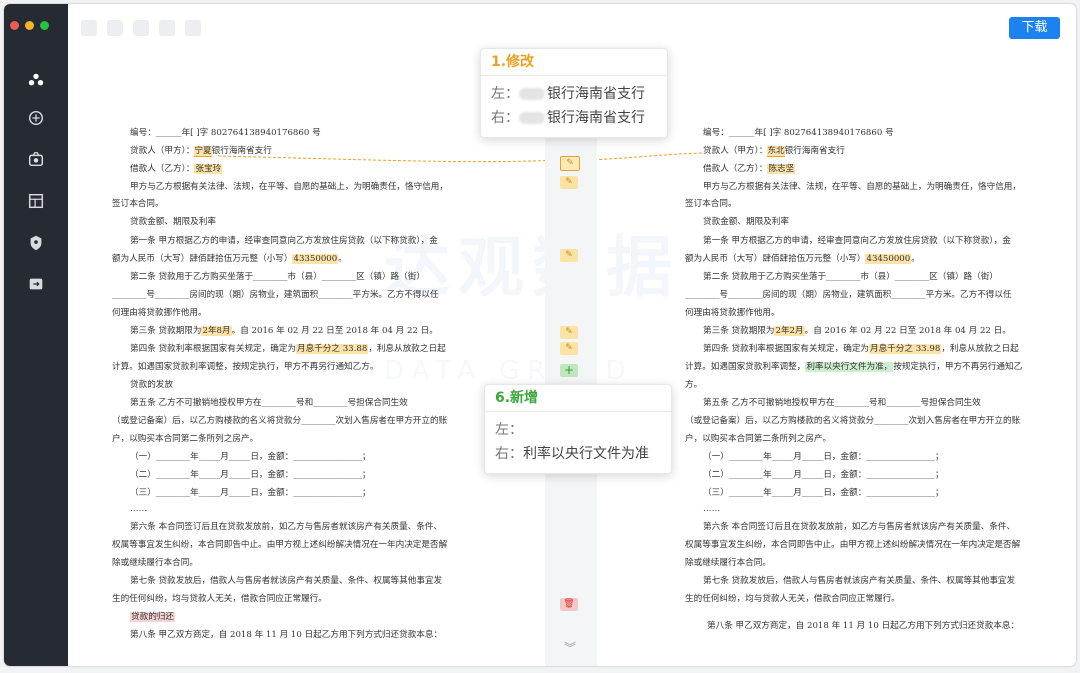  Describe the element at coordinates (857, 241) in the screenshot. I see `doc-line: 第一条 甲方根据乙方的申请，经审查同意向乙方发放住房贷款（以下称贷款），金` at that location.